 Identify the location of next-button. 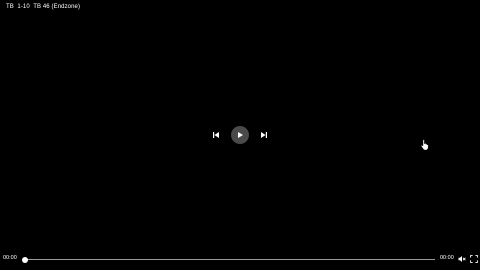
(264, 135).